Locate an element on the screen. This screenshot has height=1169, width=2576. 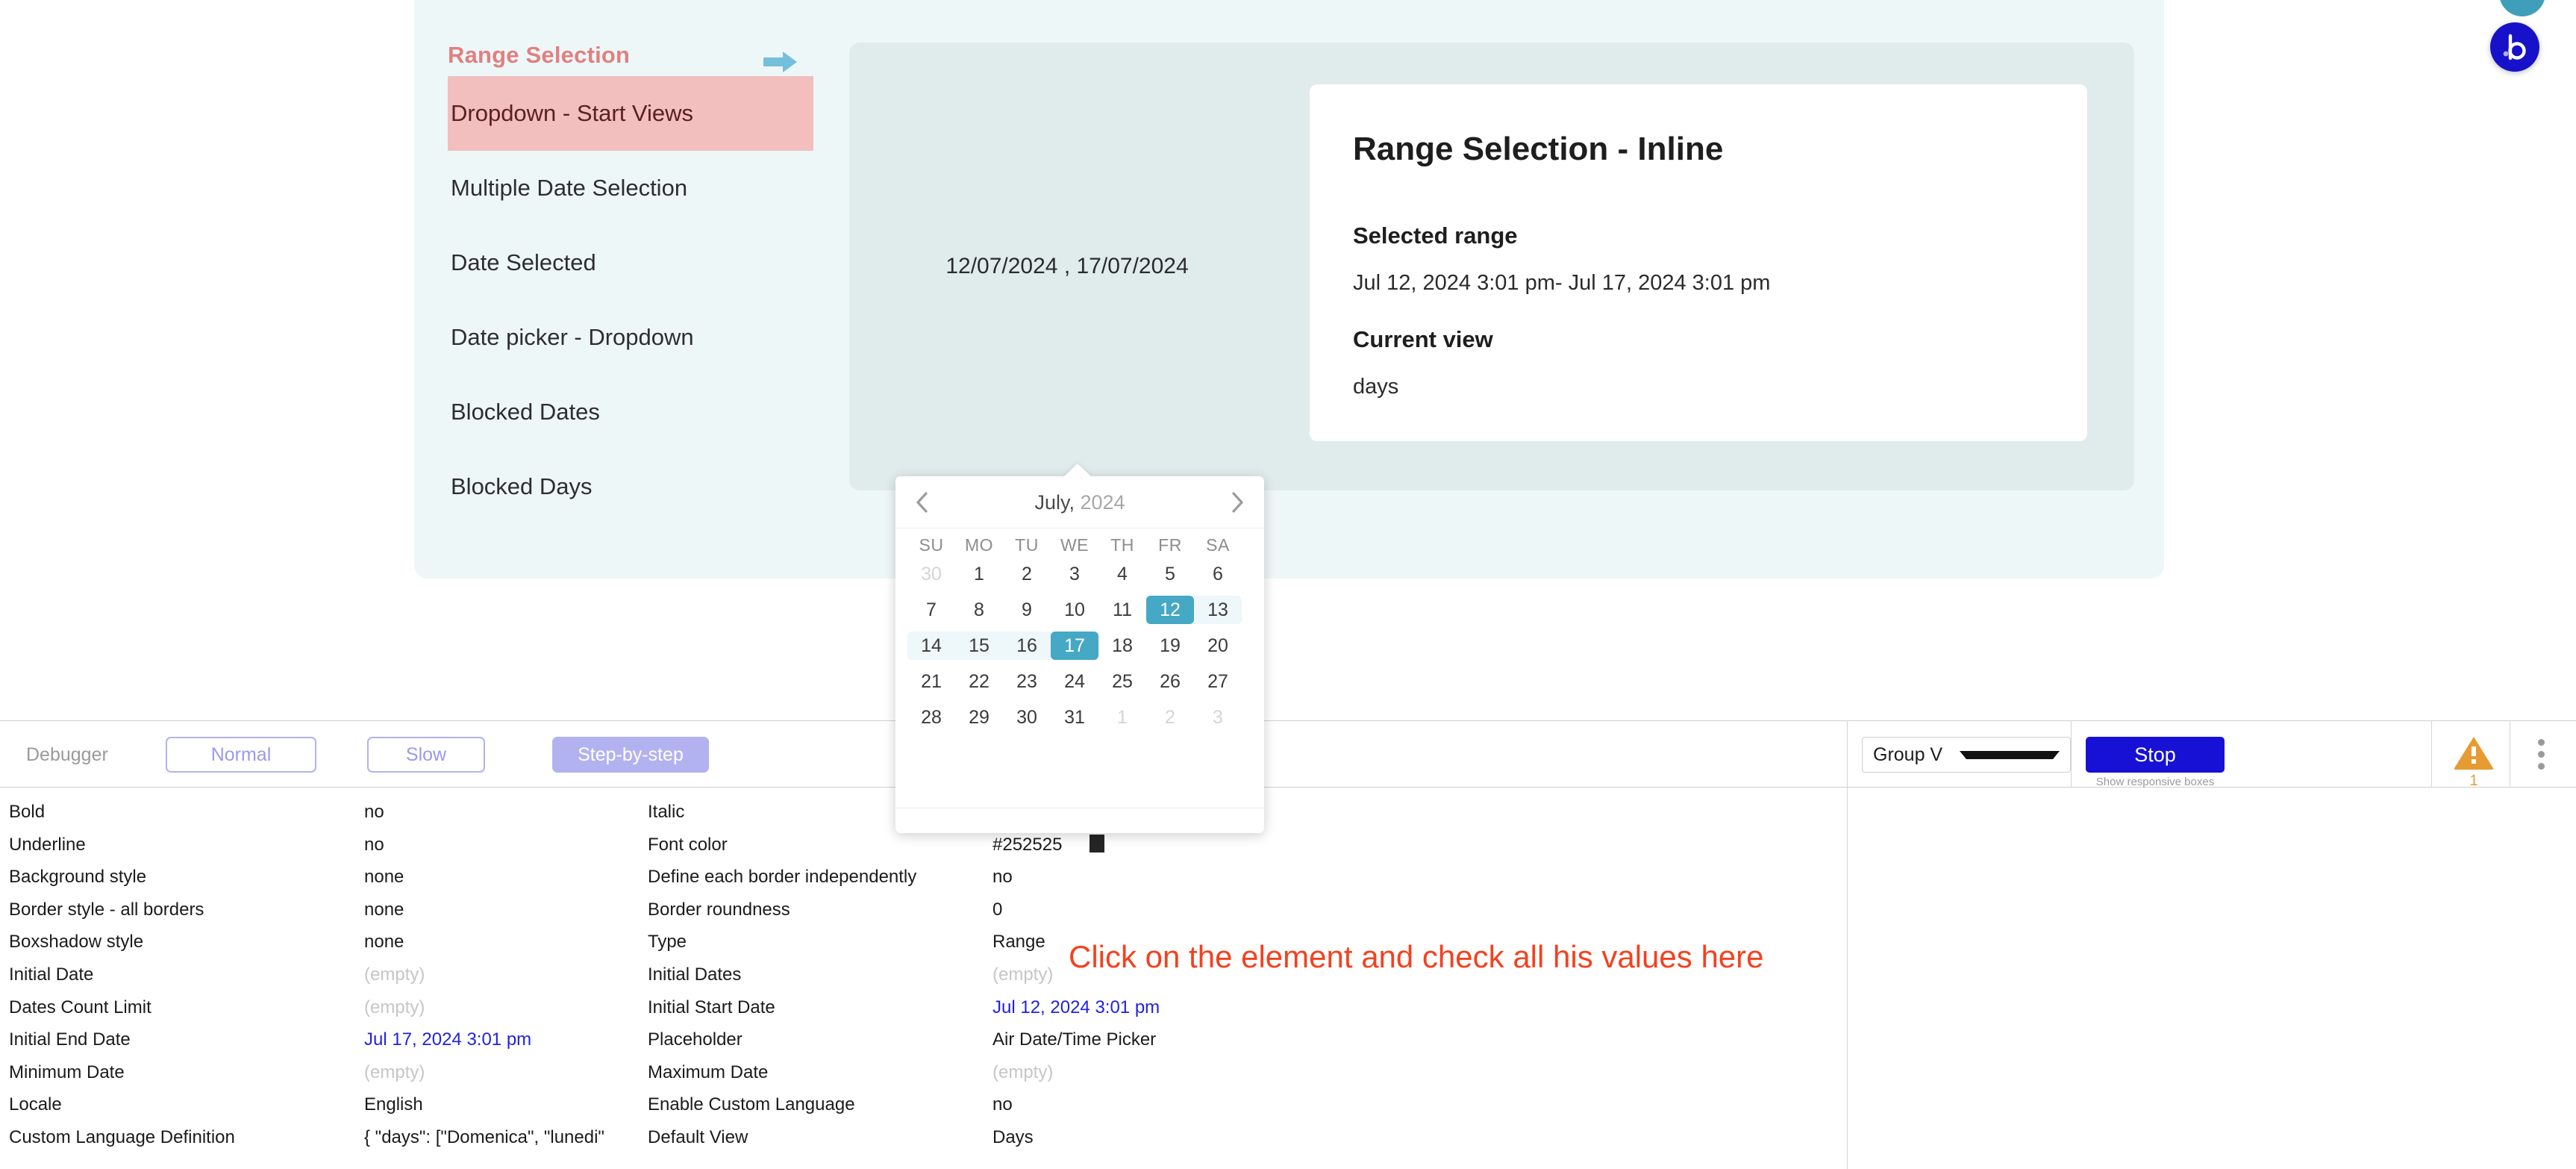
calendar-day: 12 is located at coordinates (1170, 610).